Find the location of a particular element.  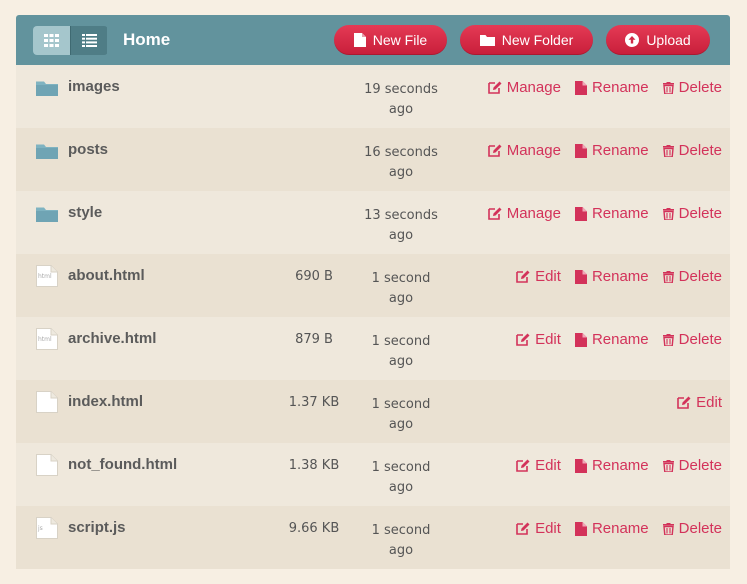

list-icon is located at coordinates (89, 40).